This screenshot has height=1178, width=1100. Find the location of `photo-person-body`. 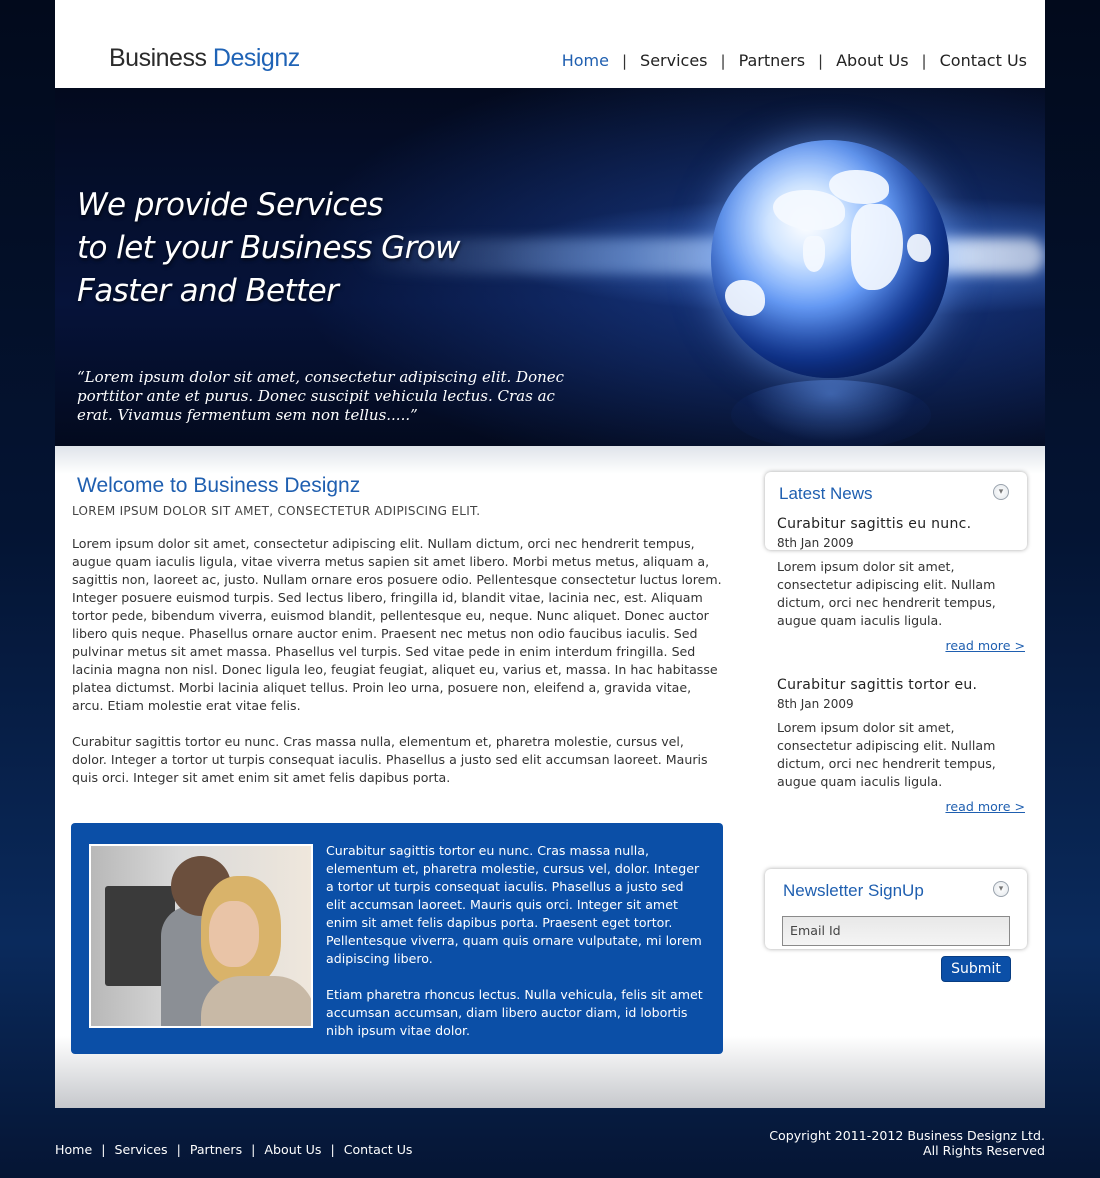

photo-person-body is located at coordinates (256, 1001).